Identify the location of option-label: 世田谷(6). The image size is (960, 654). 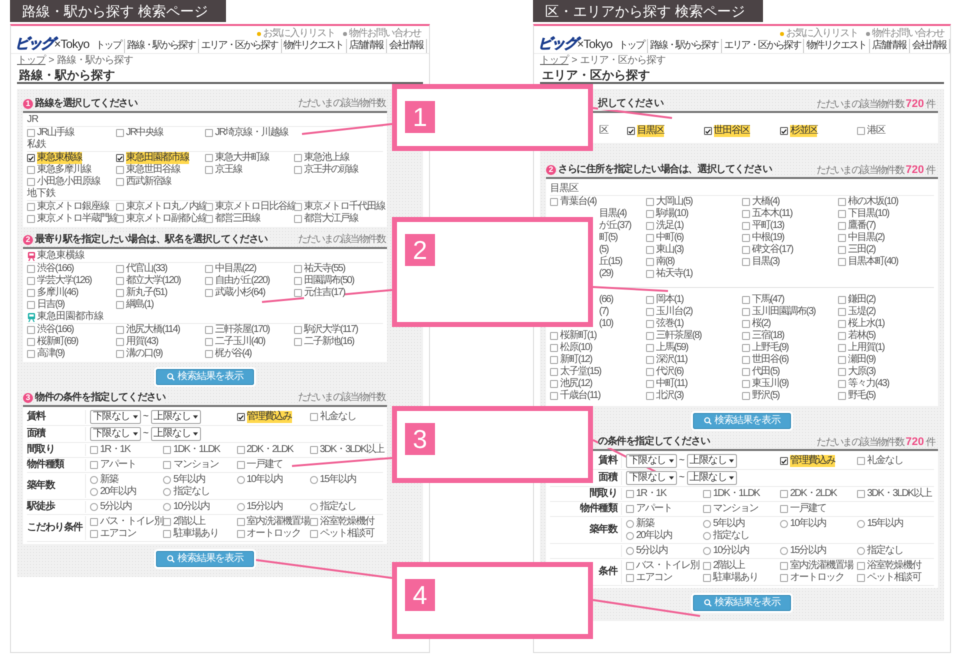
(770, 360).